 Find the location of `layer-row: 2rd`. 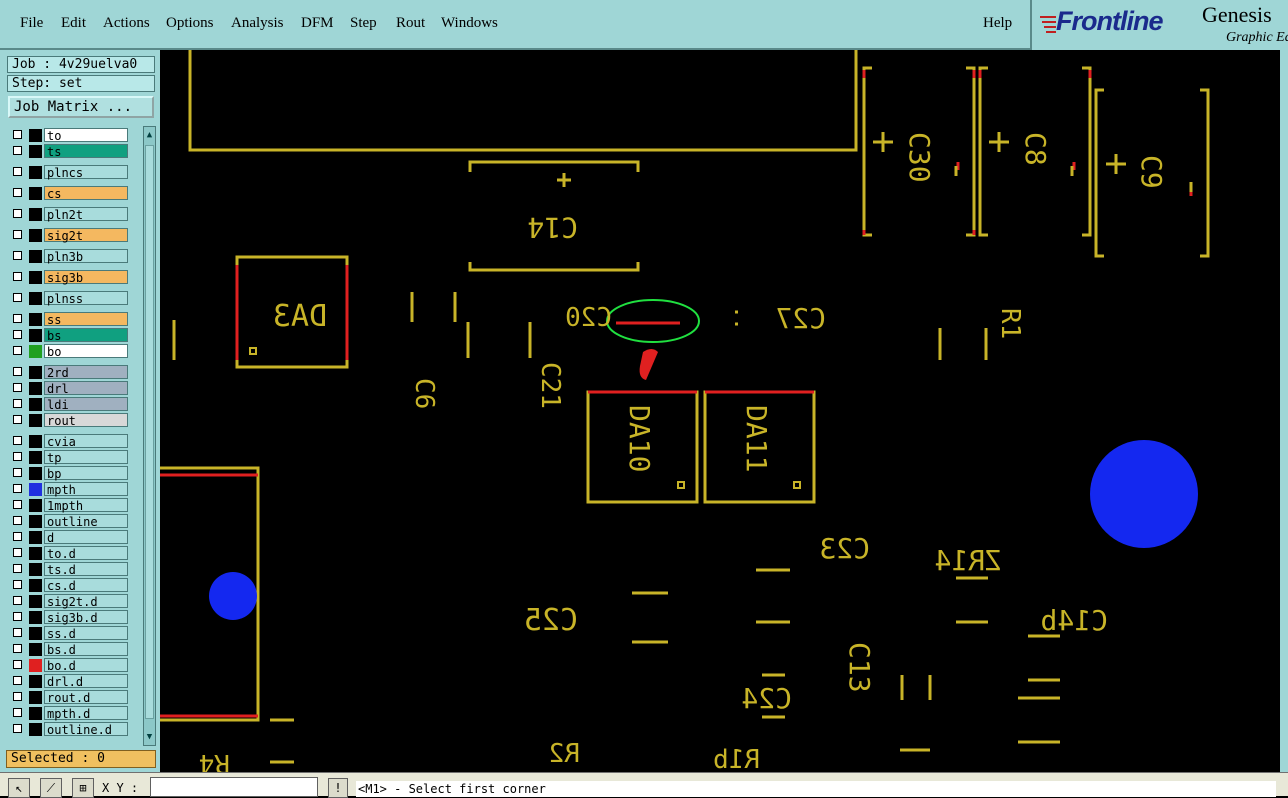

layer-row: 2rd is located at coordinates (69, 372).